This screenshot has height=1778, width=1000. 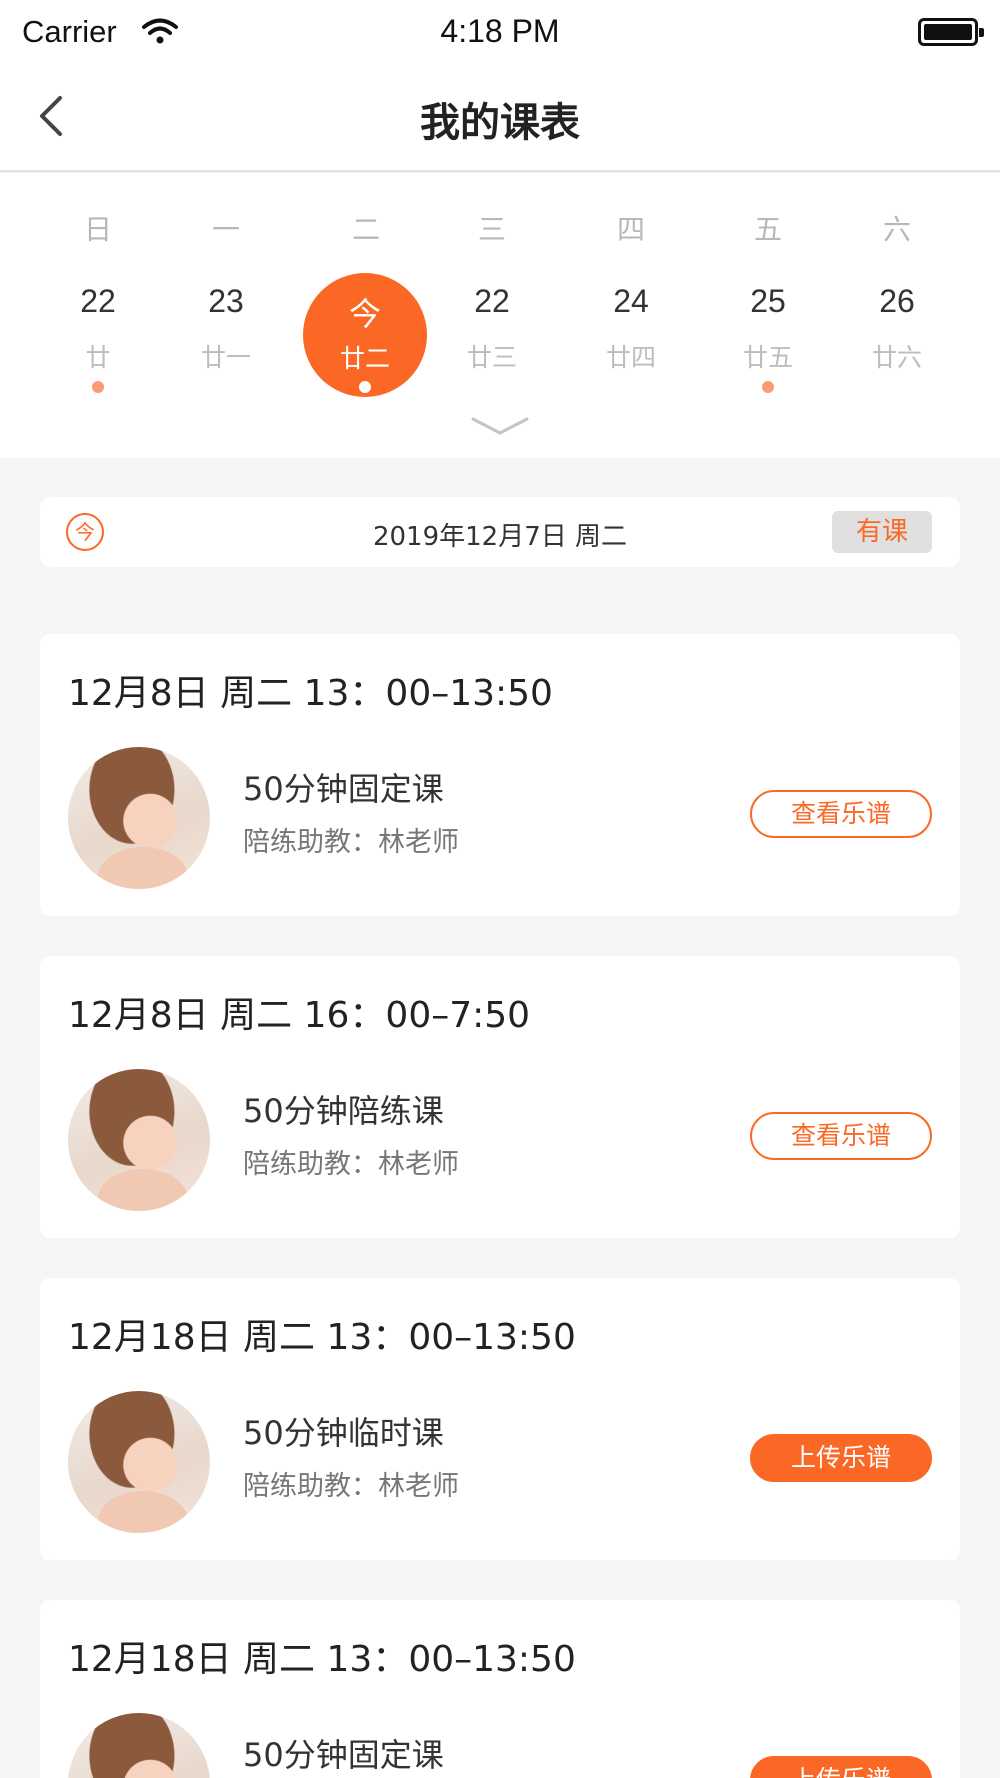 What do you see at coordinates (225, 229) in the screenshot?
I see `weekday-label: 一` at bounding box center [225, 229].